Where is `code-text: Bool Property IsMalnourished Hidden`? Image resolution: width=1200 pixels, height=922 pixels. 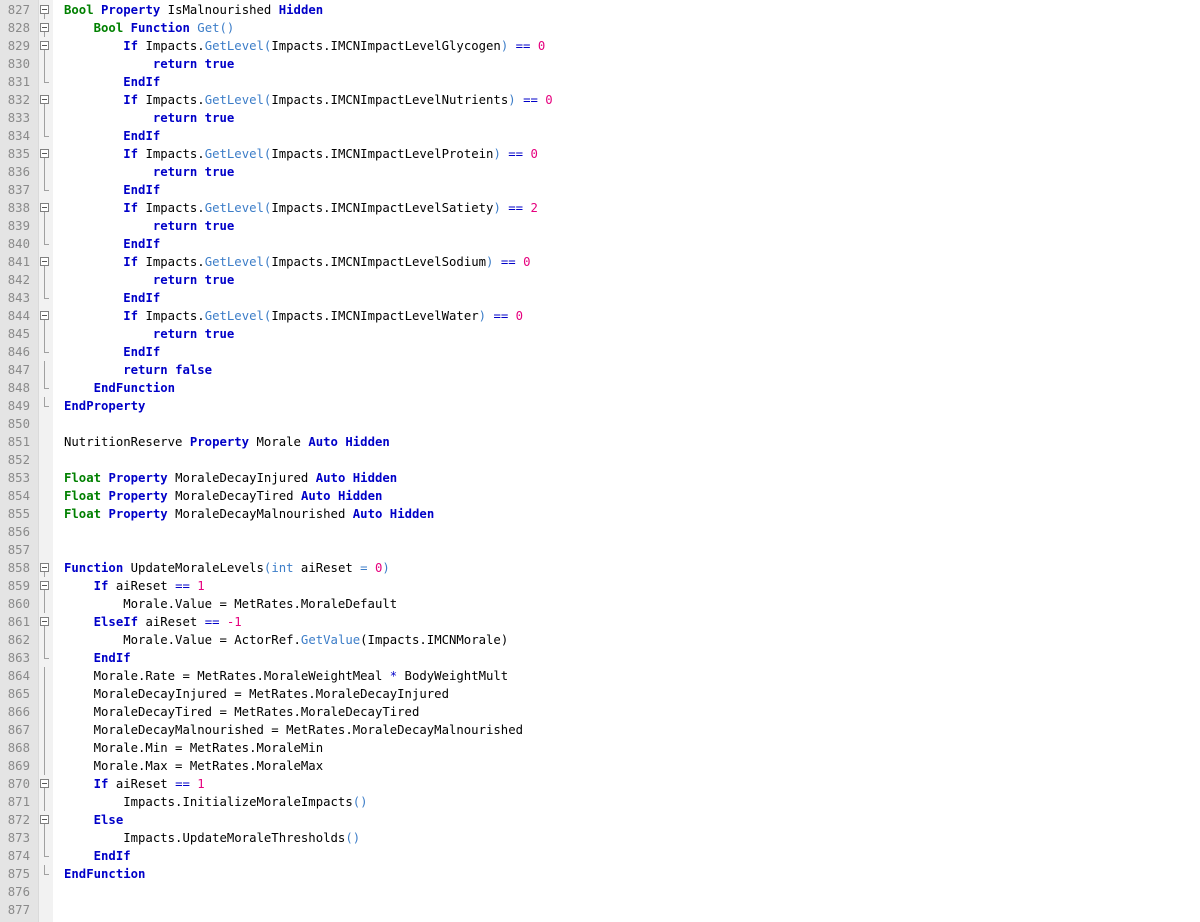 code-text: Bool Property IsMalnourished Hidden is located at coordinates (193, 10).